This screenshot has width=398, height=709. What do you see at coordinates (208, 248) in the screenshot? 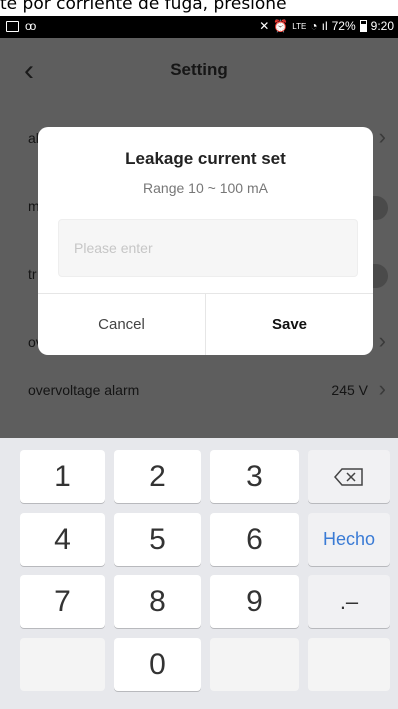
I see `leakage-current-input` at bounding box center [208, 248].